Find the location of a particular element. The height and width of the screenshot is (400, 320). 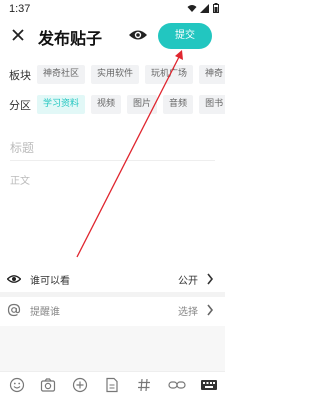

wifi-icon is located at coordinates (192, 8).